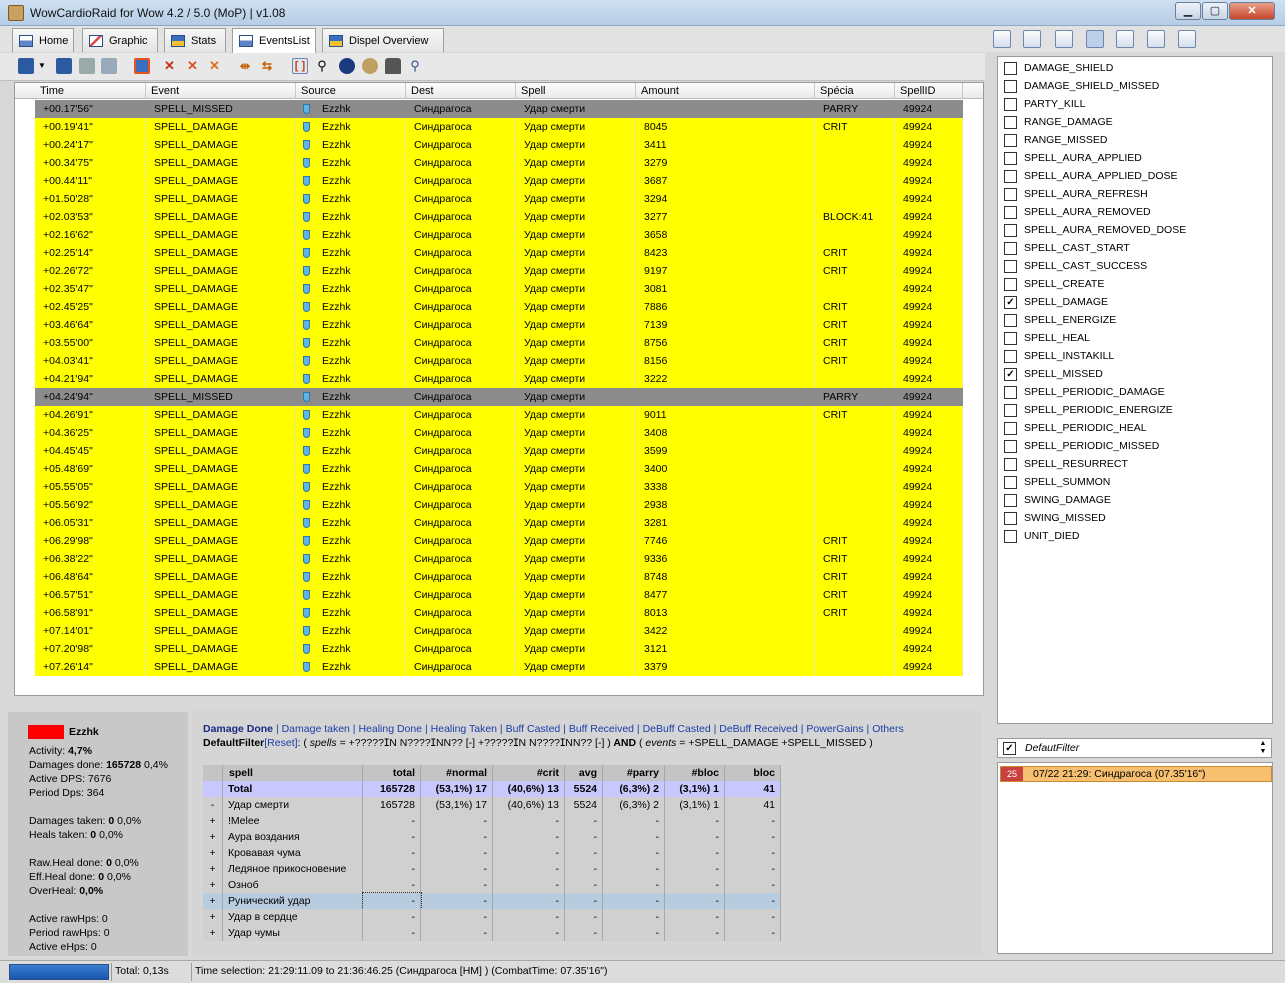 The height and width of the screenshot is (983, 1285). I want to click on info-icon, so click(347, 66).